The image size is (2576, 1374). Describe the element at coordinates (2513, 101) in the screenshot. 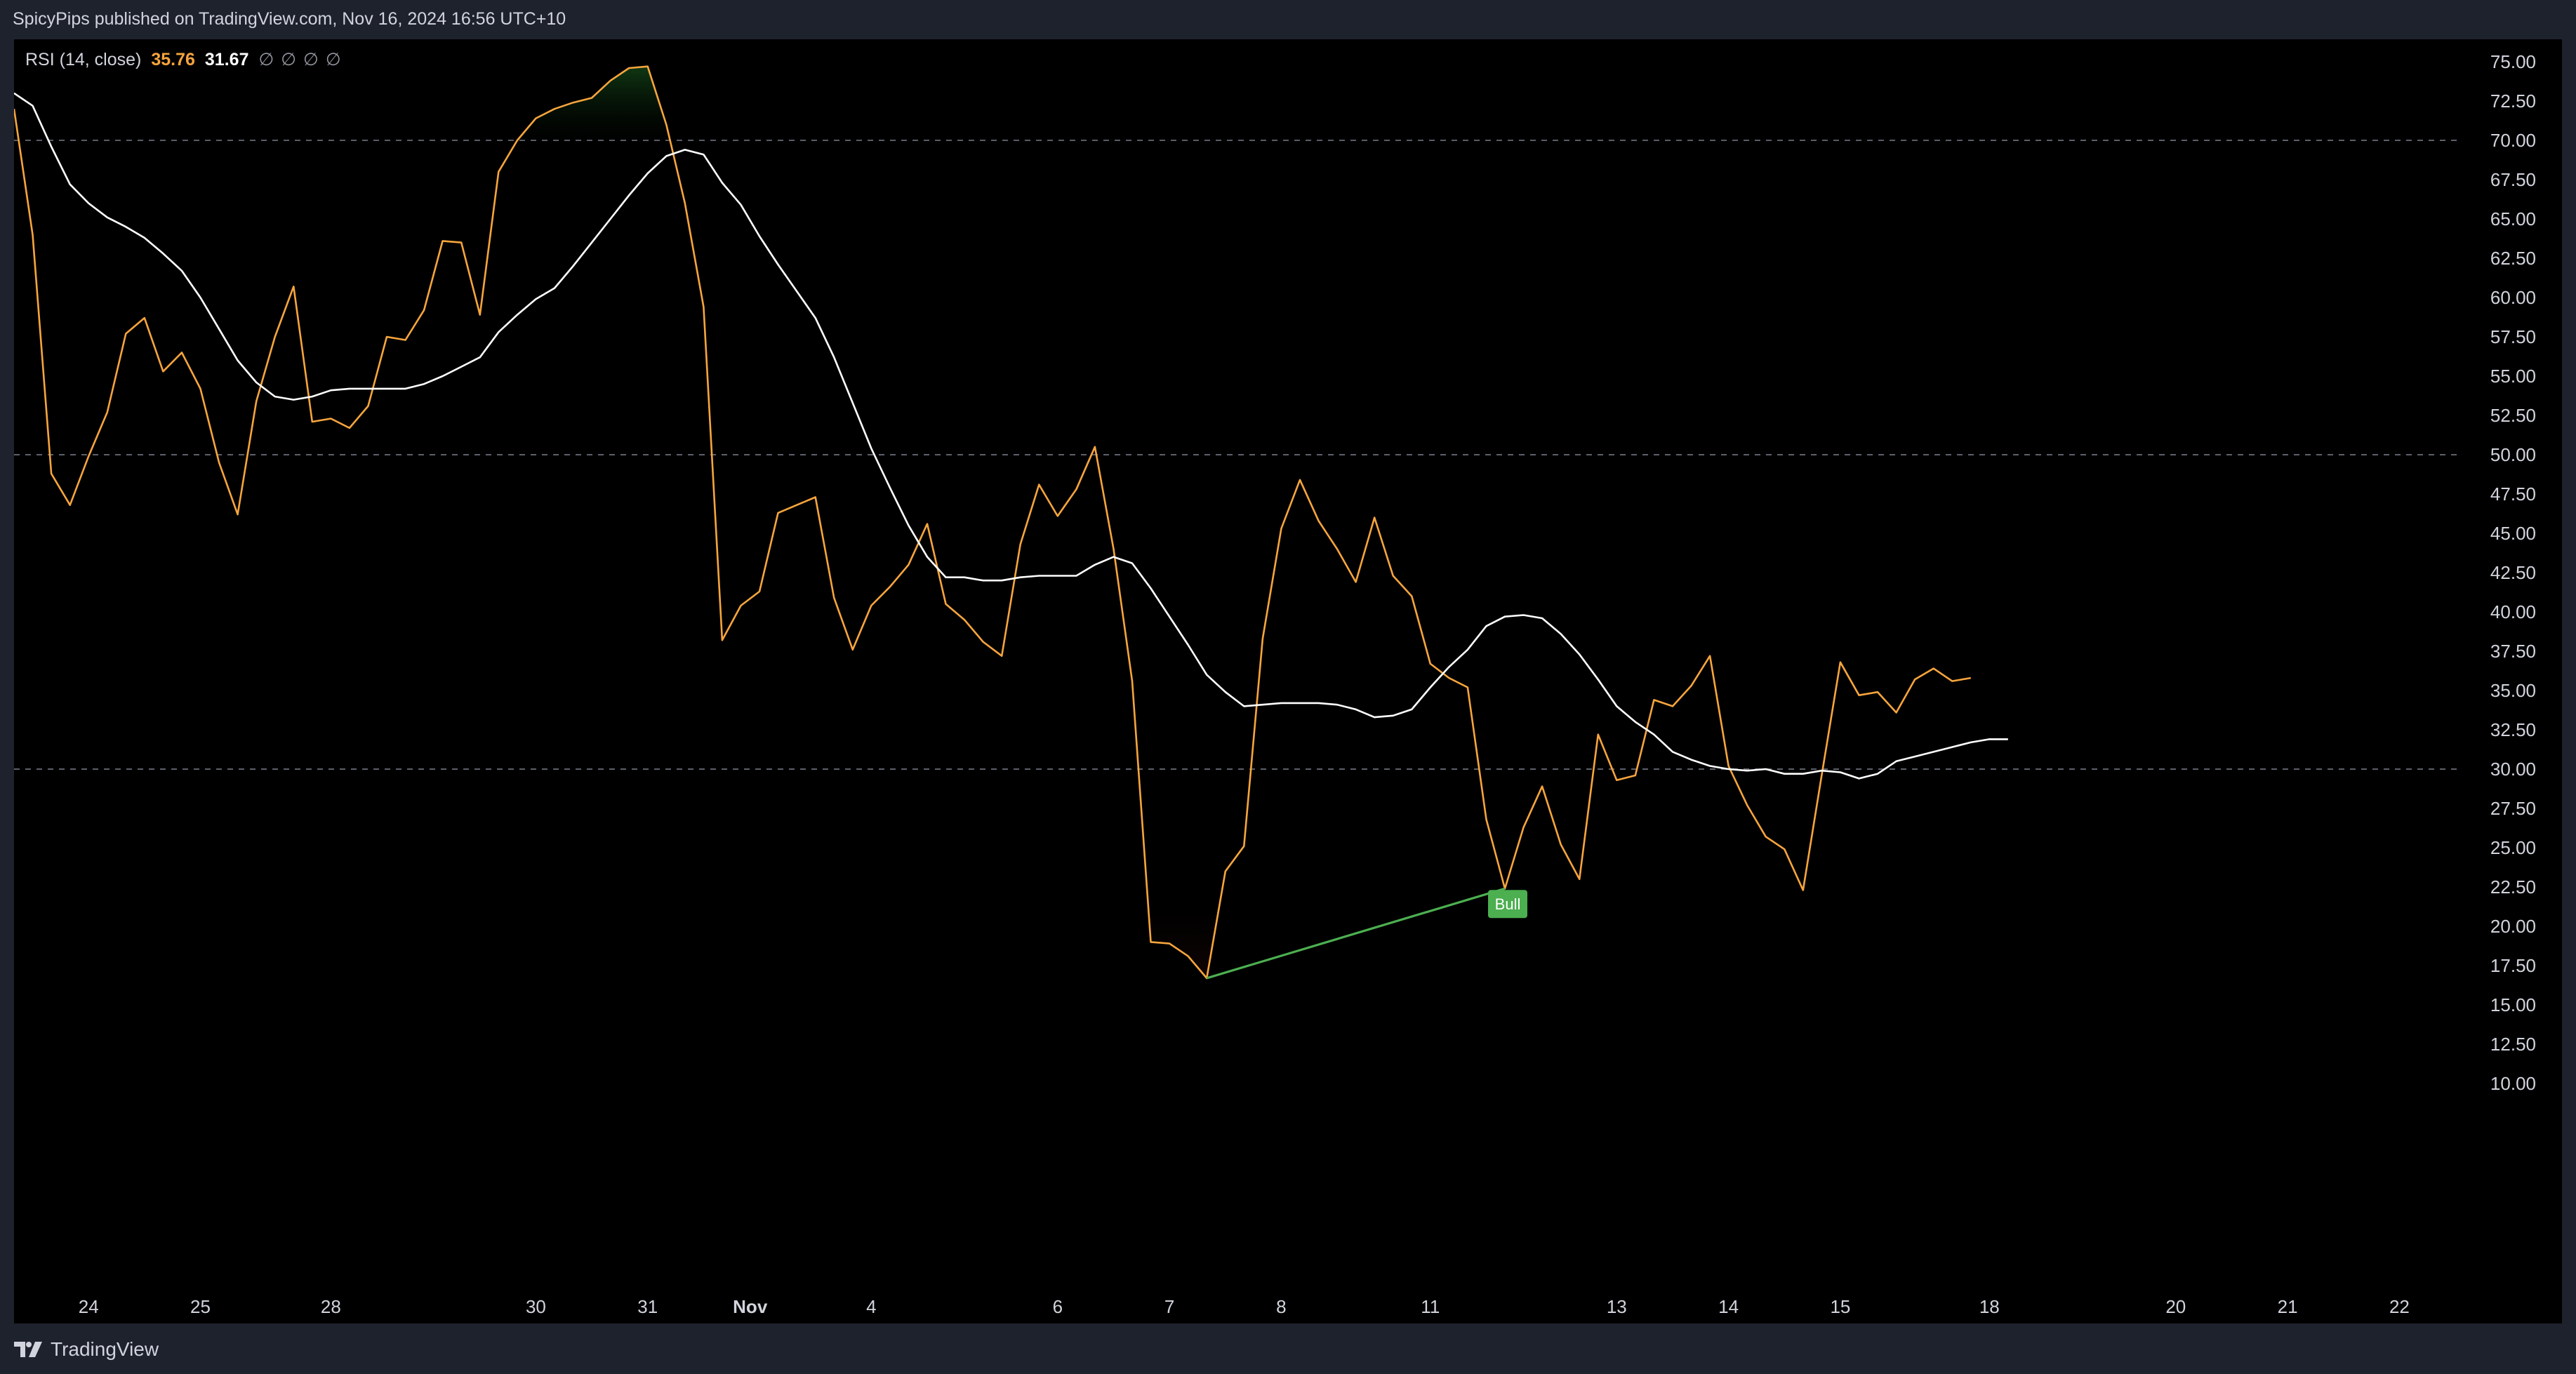

I see `y-tick-label: 72.50` at that location.